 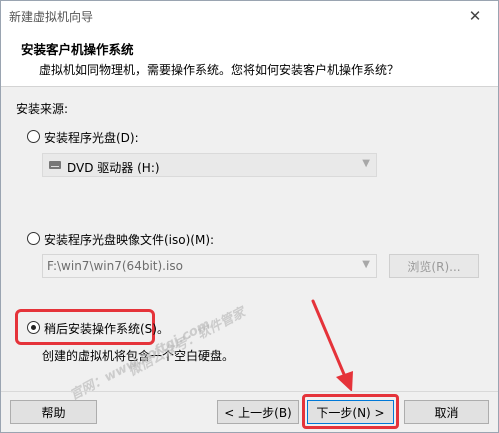 What do you see at coordinates (446, 412) in the screenshot?
I see `cancel-button: 取消` at bounding box center [446, 412].